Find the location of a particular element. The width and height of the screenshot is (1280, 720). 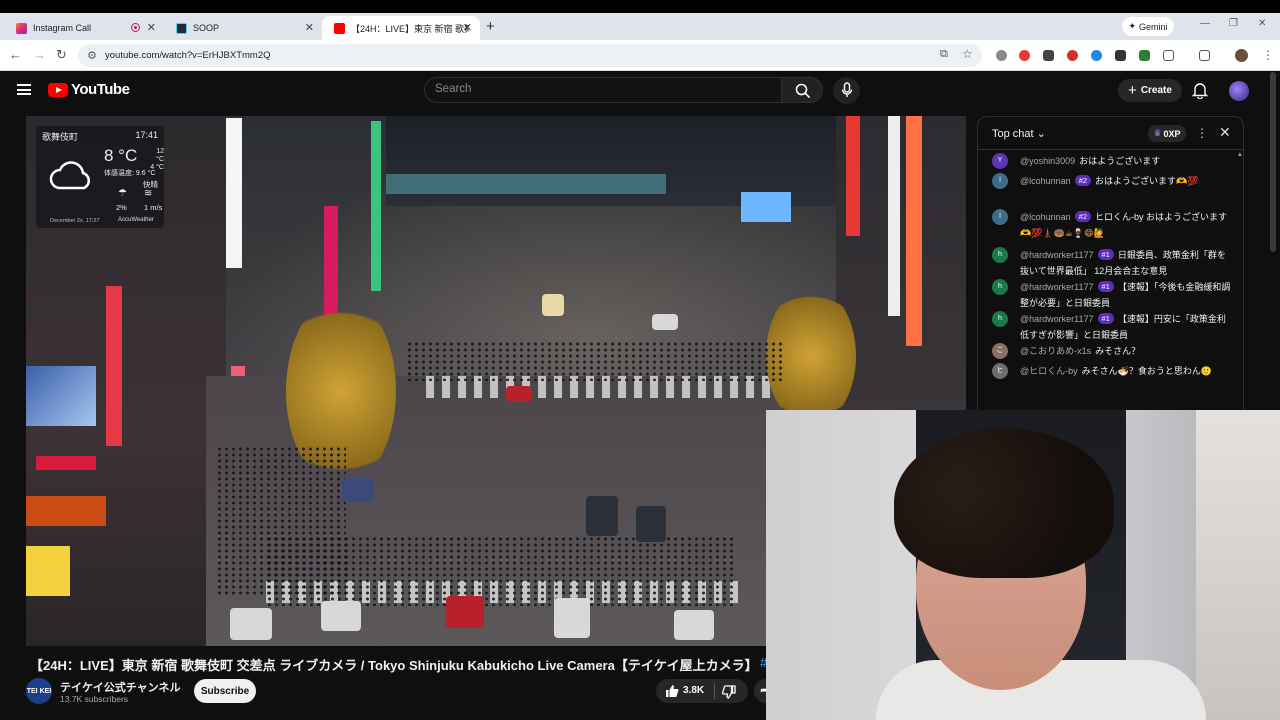

chat-rank-badge: #2 is located at coordinates (1083, 180).